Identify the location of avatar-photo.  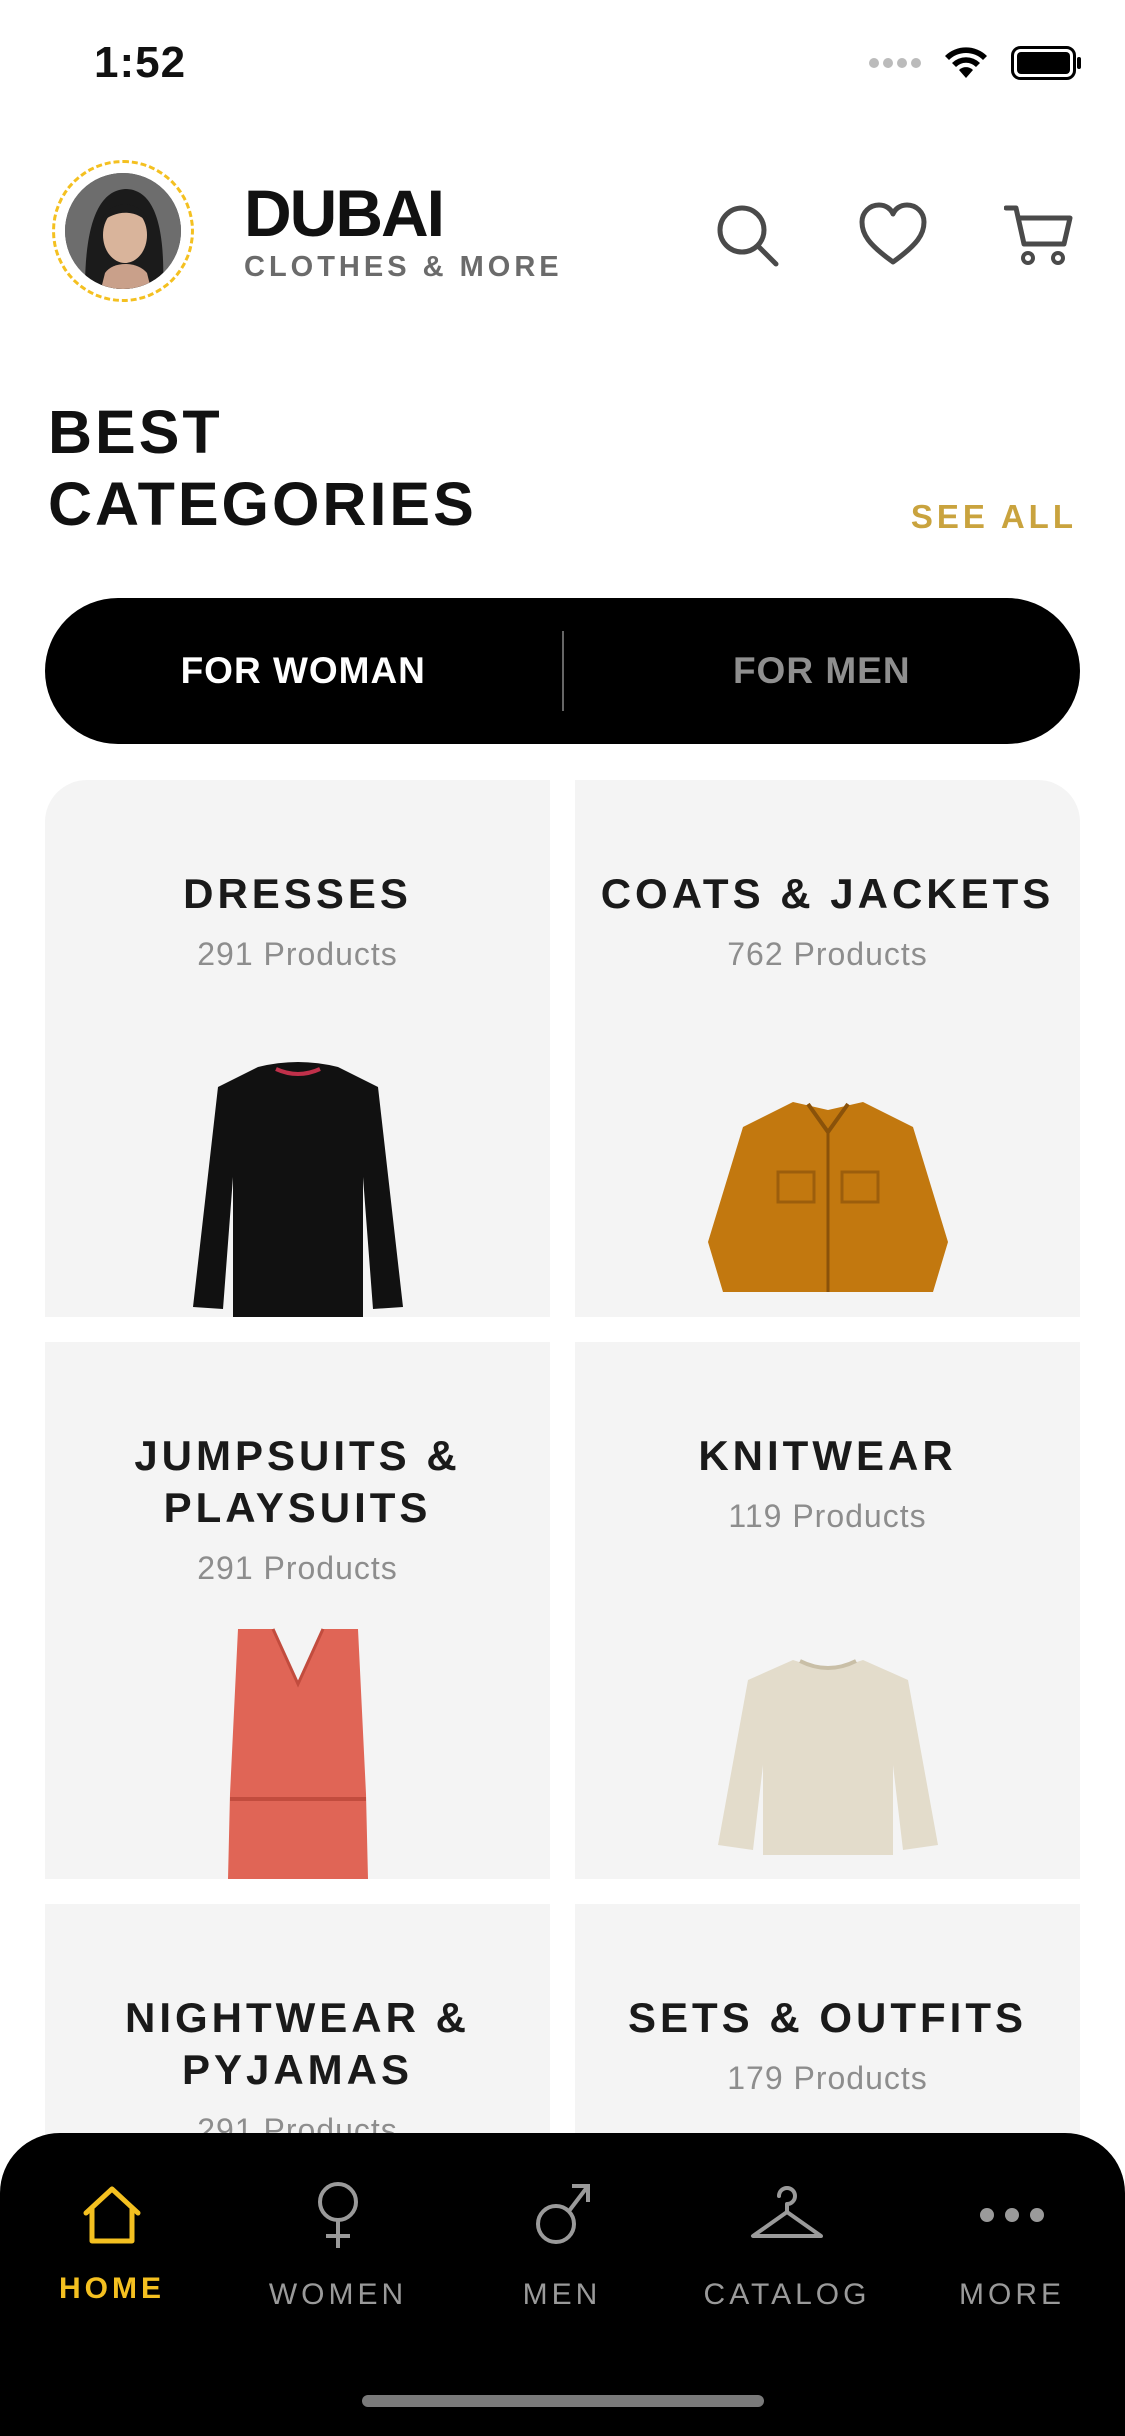
(123, 231).